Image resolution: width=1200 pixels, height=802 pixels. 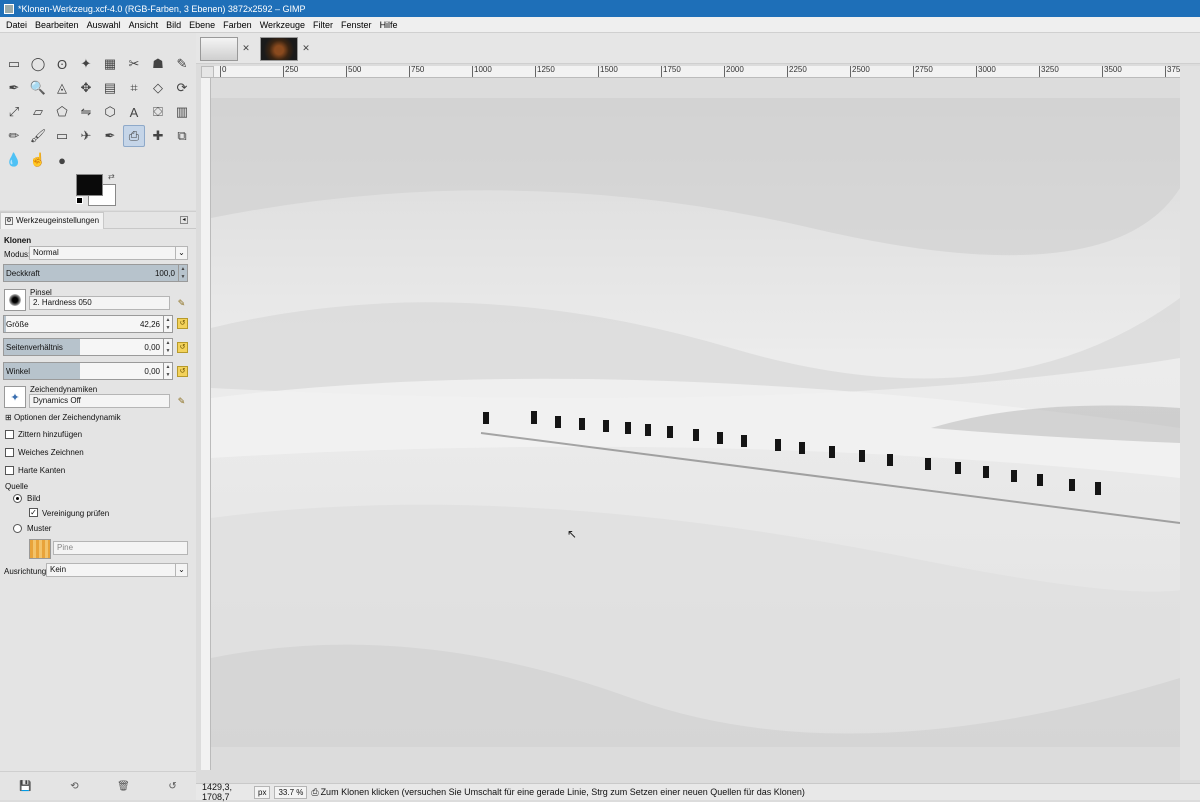 I want to click on pattern-preview, so click(x=40, y=549).